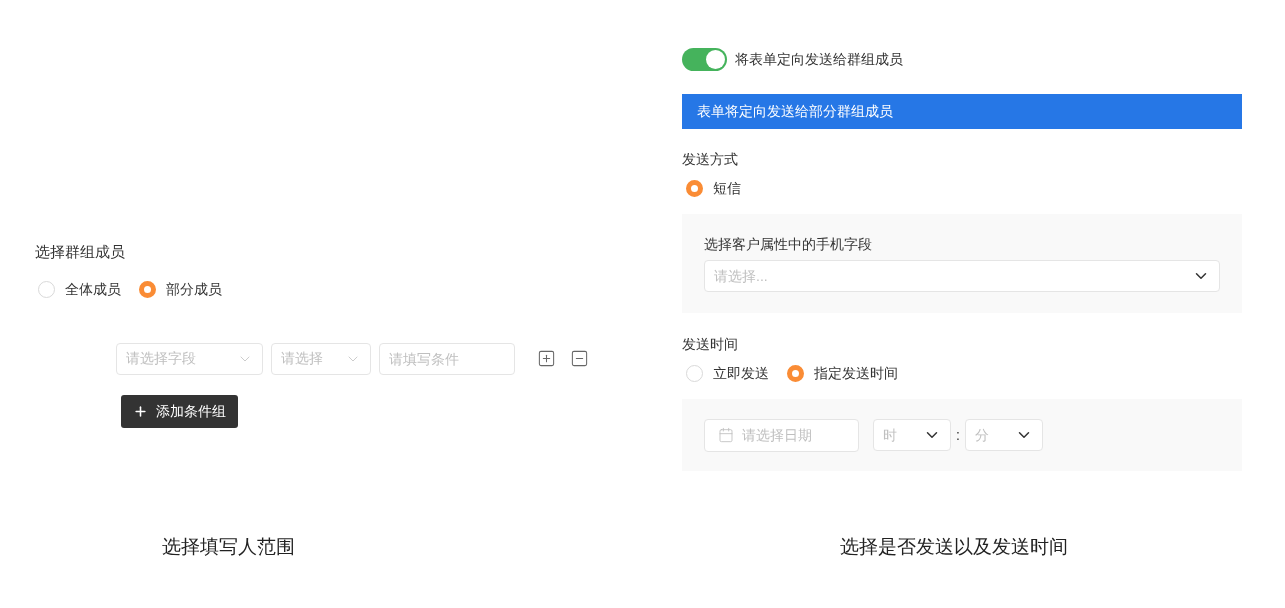 This screenshot has width=1285, height=608. What do you see at coordinates (713, 188) in the screenshot?
I see `radio-option: 短信` at bounding box center [713, 188].